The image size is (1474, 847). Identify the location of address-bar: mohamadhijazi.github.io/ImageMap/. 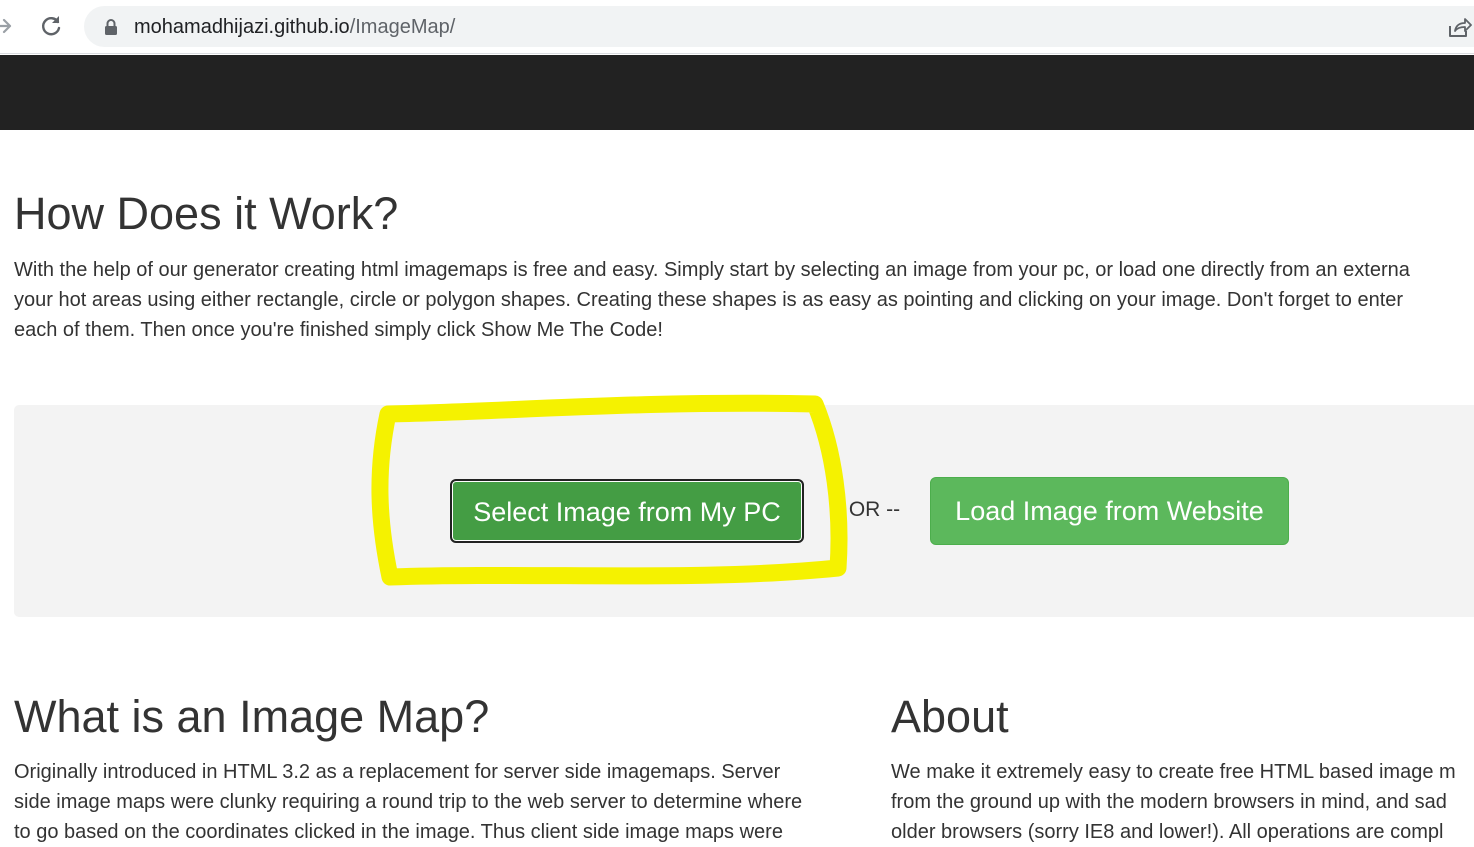
(779, 26).